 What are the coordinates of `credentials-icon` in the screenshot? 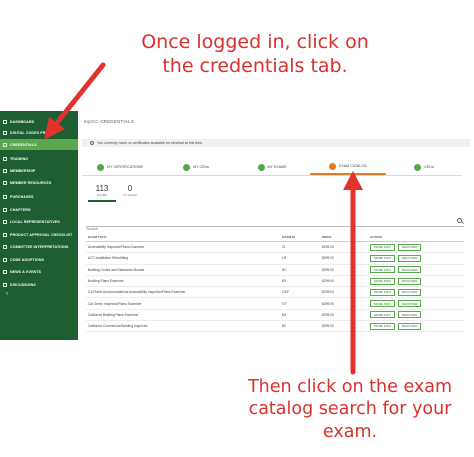 It's located at (5, 144).